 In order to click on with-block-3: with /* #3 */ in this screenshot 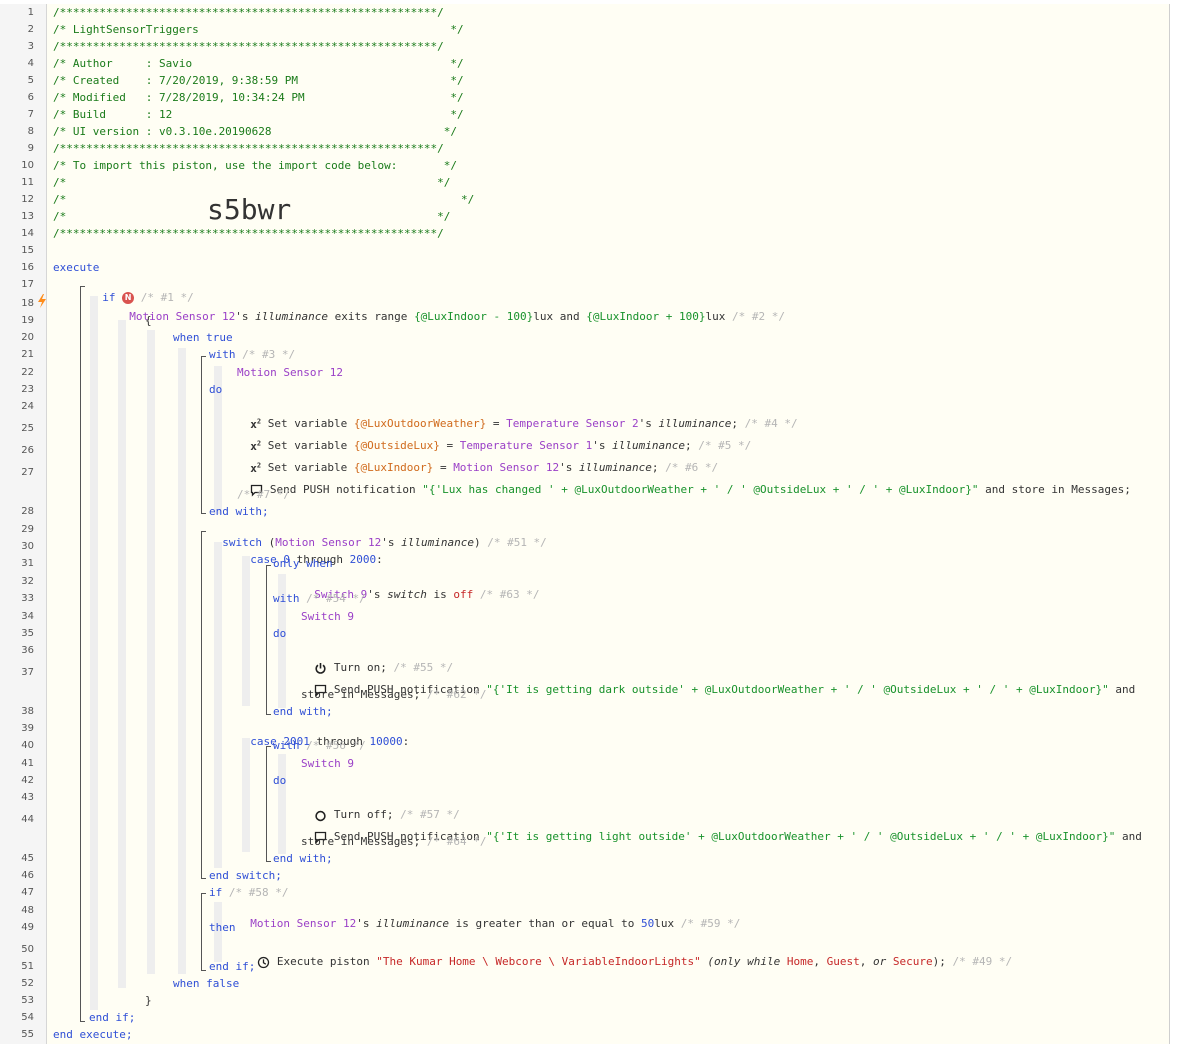, I will do `click(252, 354)`.